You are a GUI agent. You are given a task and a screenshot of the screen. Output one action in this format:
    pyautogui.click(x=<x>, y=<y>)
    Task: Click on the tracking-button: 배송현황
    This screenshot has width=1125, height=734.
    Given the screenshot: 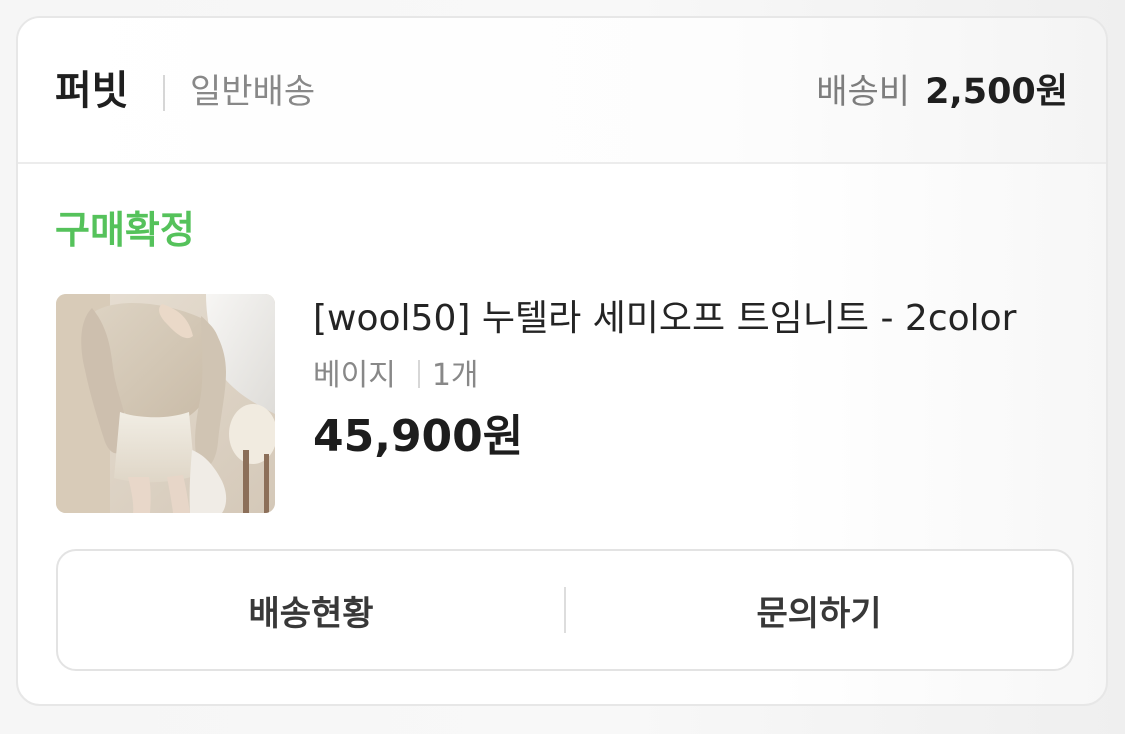 What is the action you would take?
    pyautogui.click(x=311, y=610)
    